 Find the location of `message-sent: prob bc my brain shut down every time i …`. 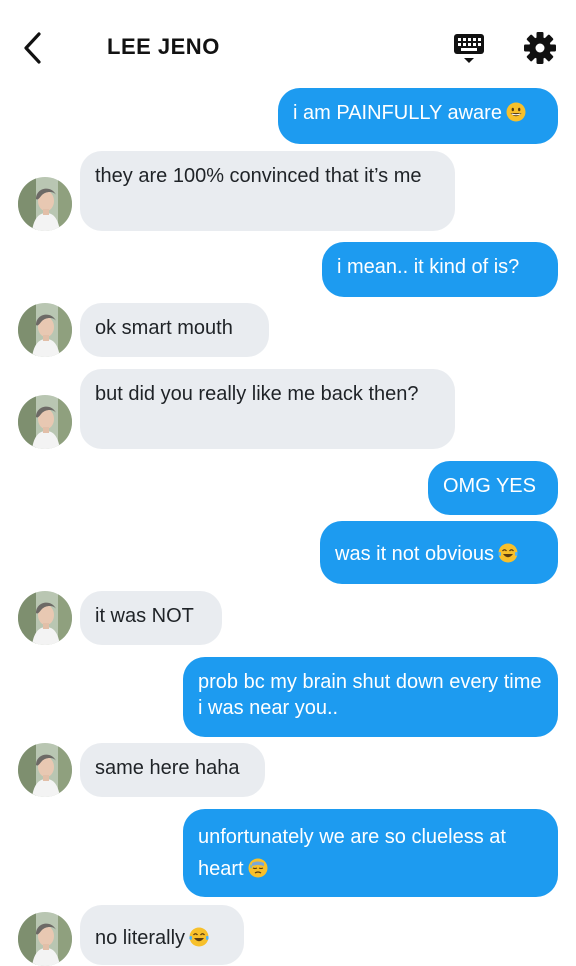

message-sent: prob bc my brain shut down every time i … is located at coordinates (370, 697).